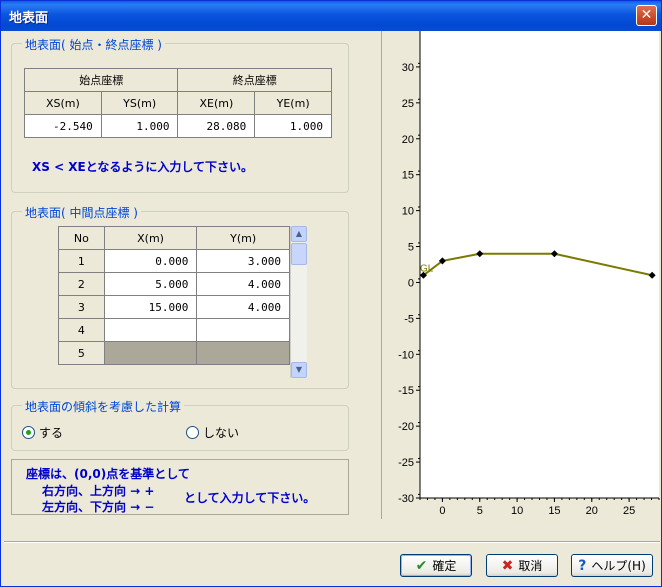 The width and height of the screenshot is (662, 587). I want to click on scroll-up-icon: ▲, so click(299, 234).